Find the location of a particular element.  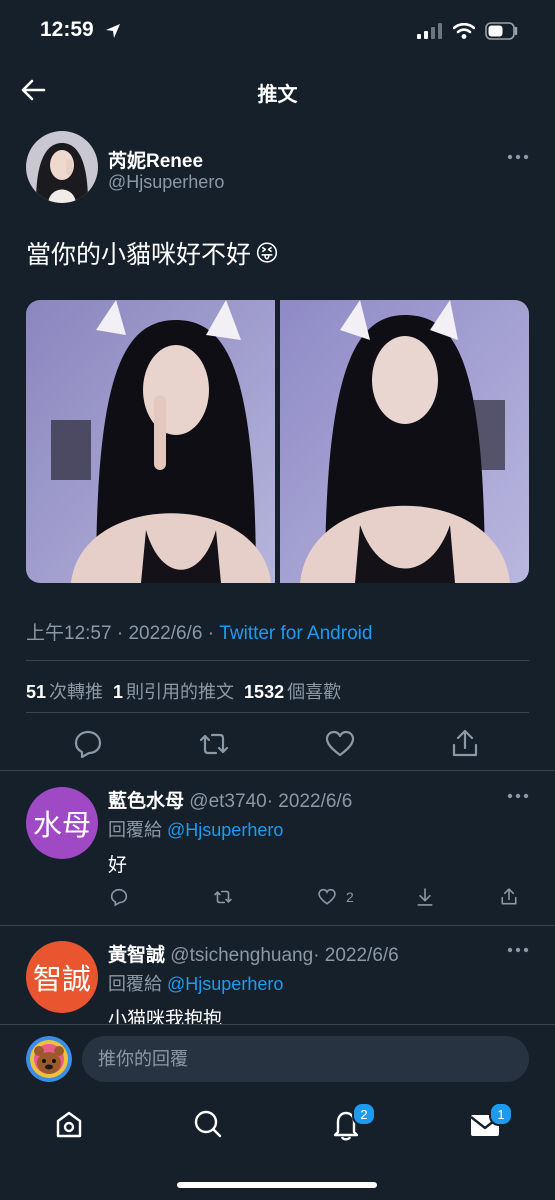

page-title: 推文 is located at coordinates (277, 95).